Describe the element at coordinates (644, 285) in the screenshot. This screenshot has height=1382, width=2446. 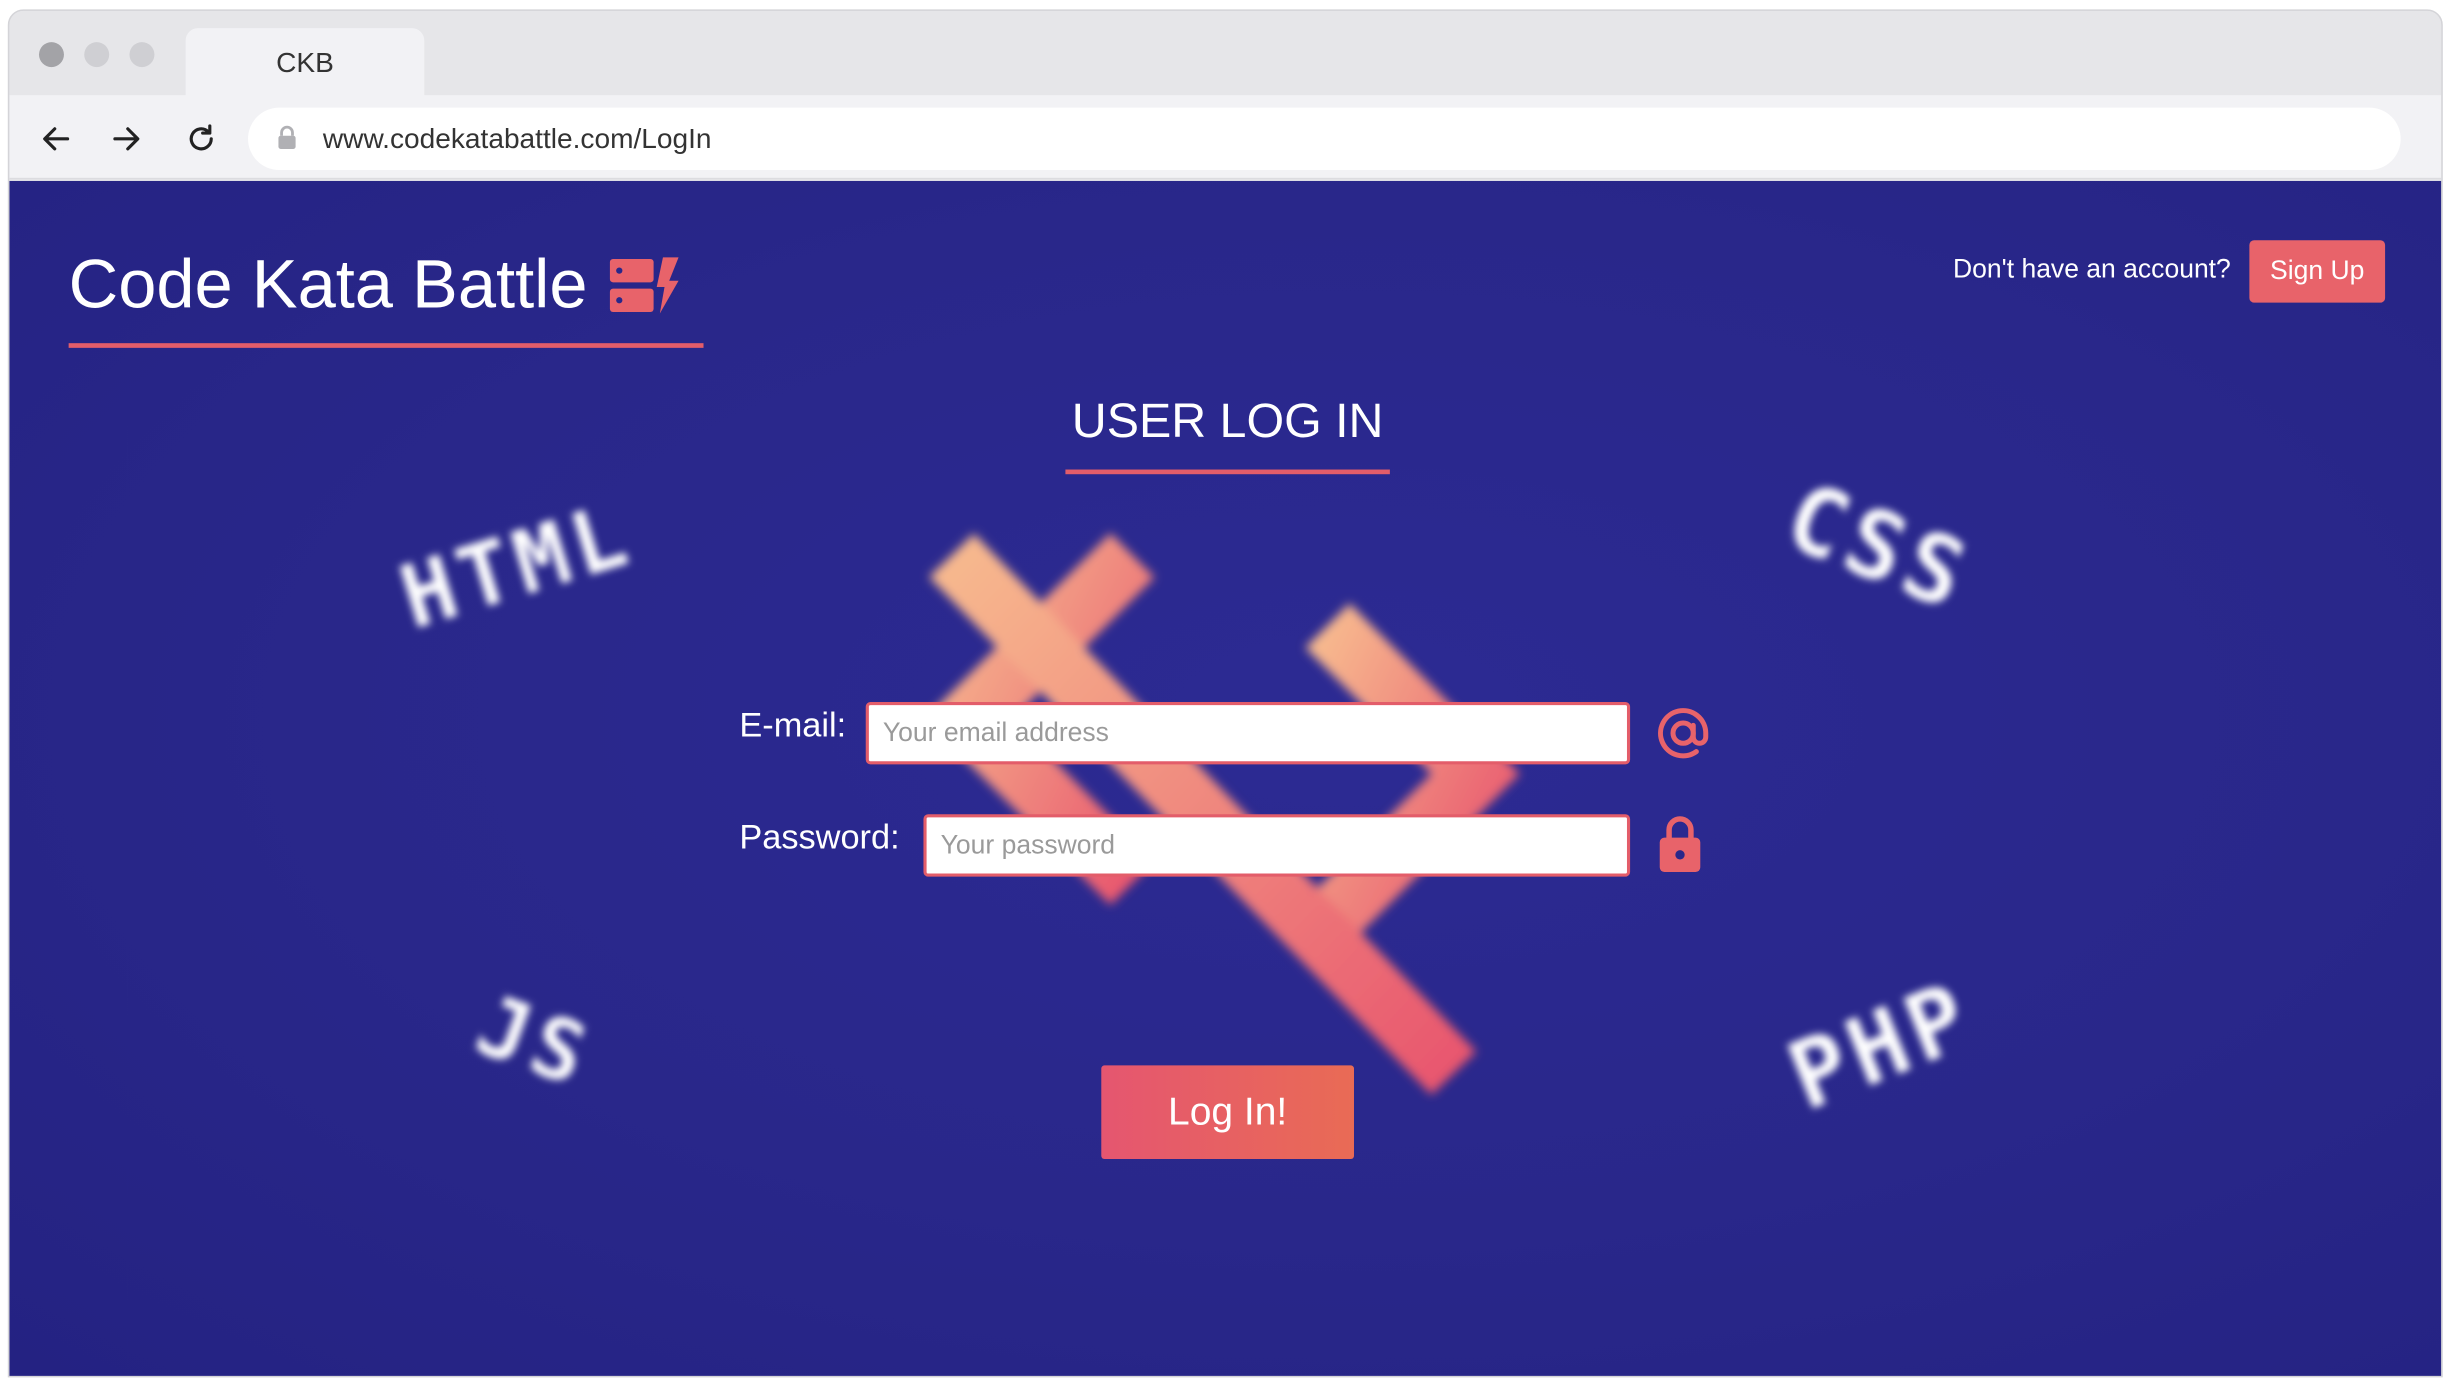
I see `ckb-logo-icon` at that location.